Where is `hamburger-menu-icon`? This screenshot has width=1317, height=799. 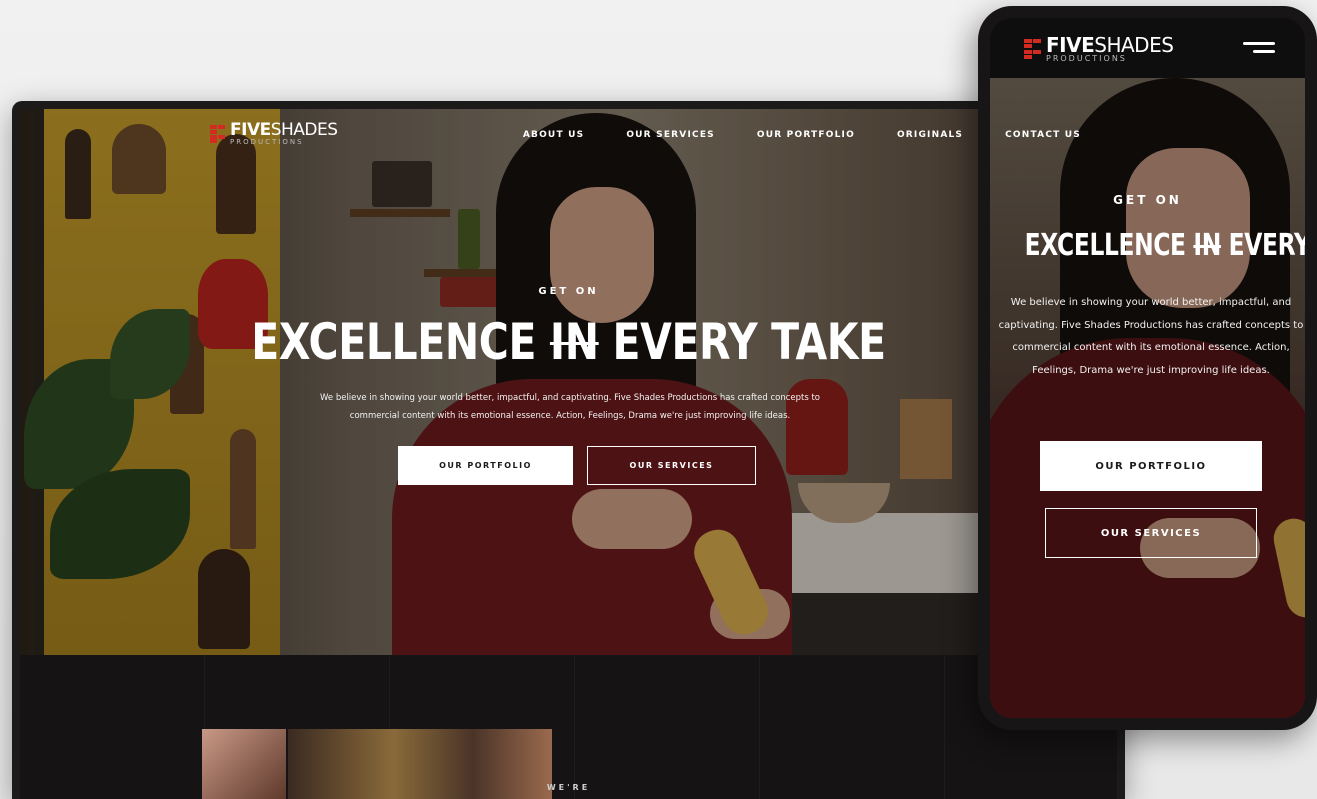 hamburger-menu-icon is located at coordinates (1259, 49).